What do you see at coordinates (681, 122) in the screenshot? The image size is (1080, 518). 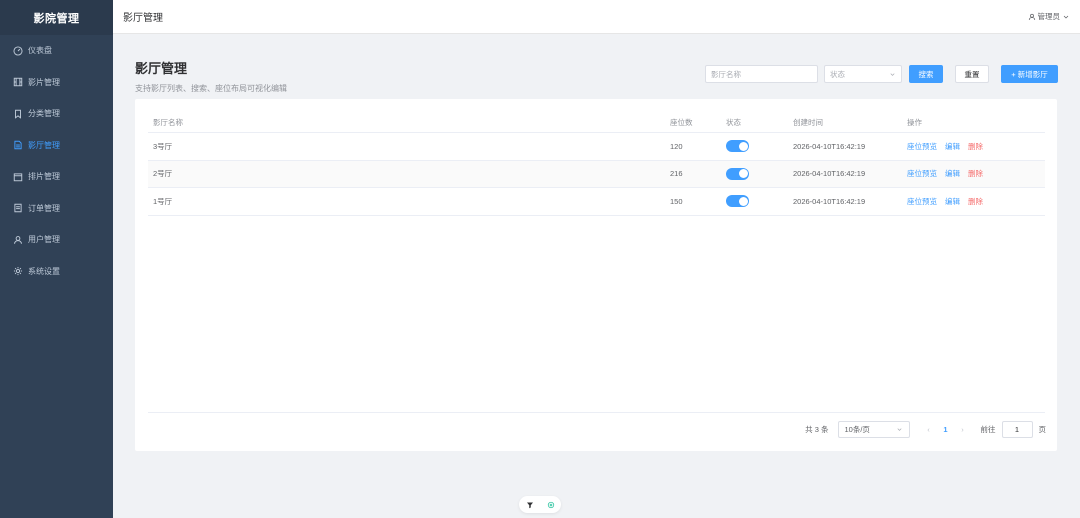 I see `header-seats: 座位数` at bounding box center [681, 122].